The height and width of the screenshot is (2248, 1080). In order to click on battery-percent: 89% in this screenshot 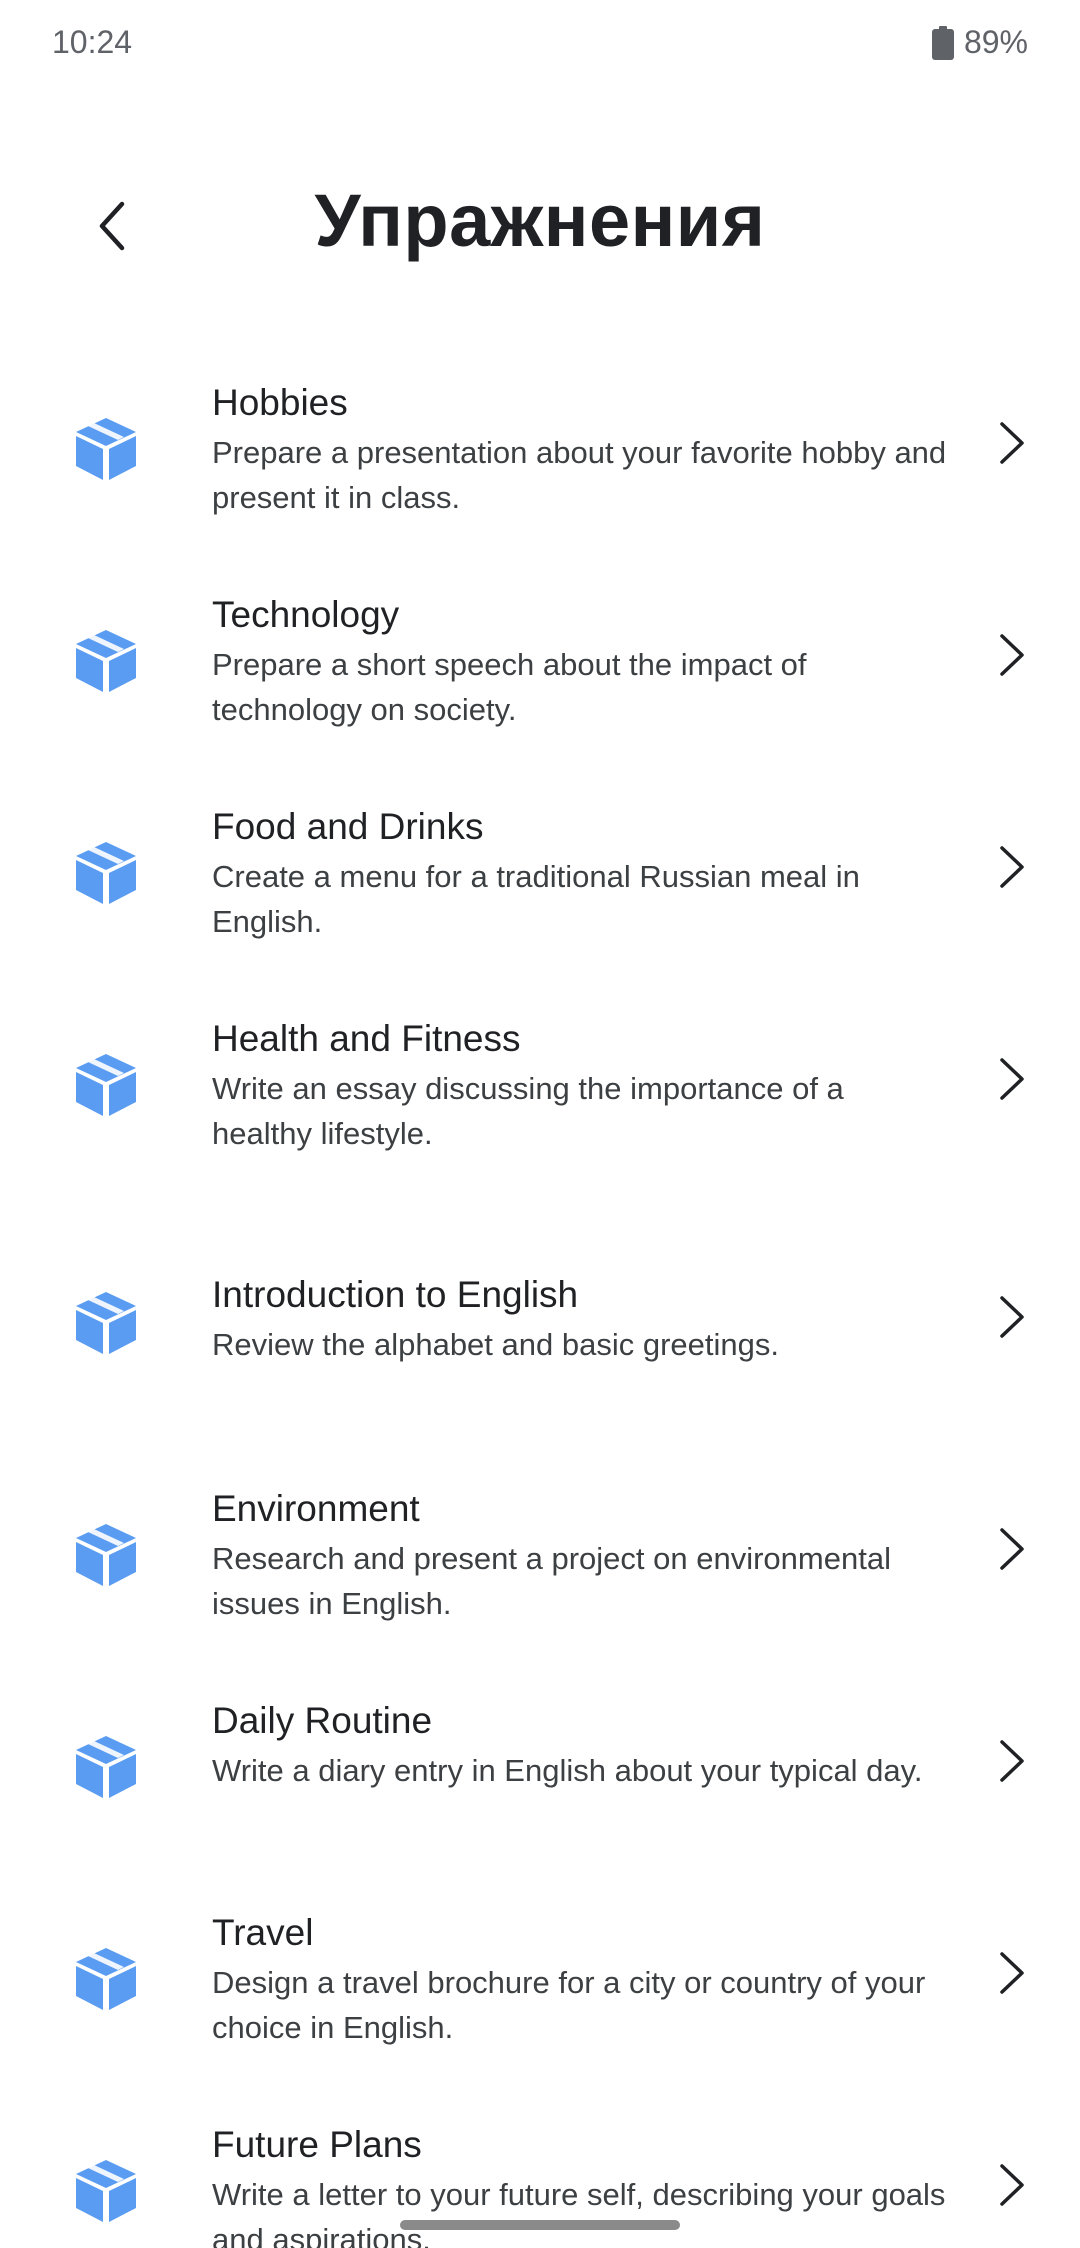, I will do `click(995, 42)`.